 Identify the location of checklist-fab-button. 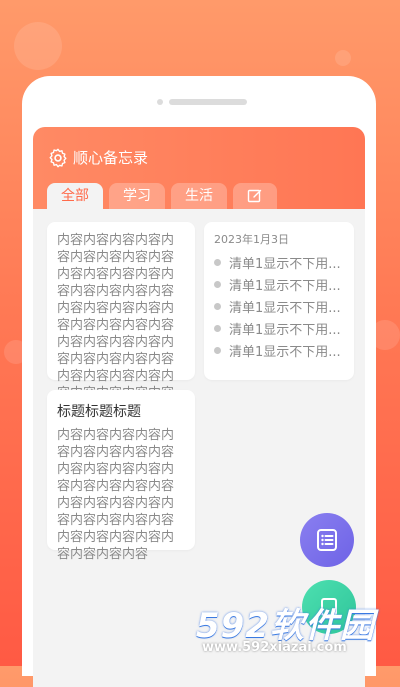
(327, 540).